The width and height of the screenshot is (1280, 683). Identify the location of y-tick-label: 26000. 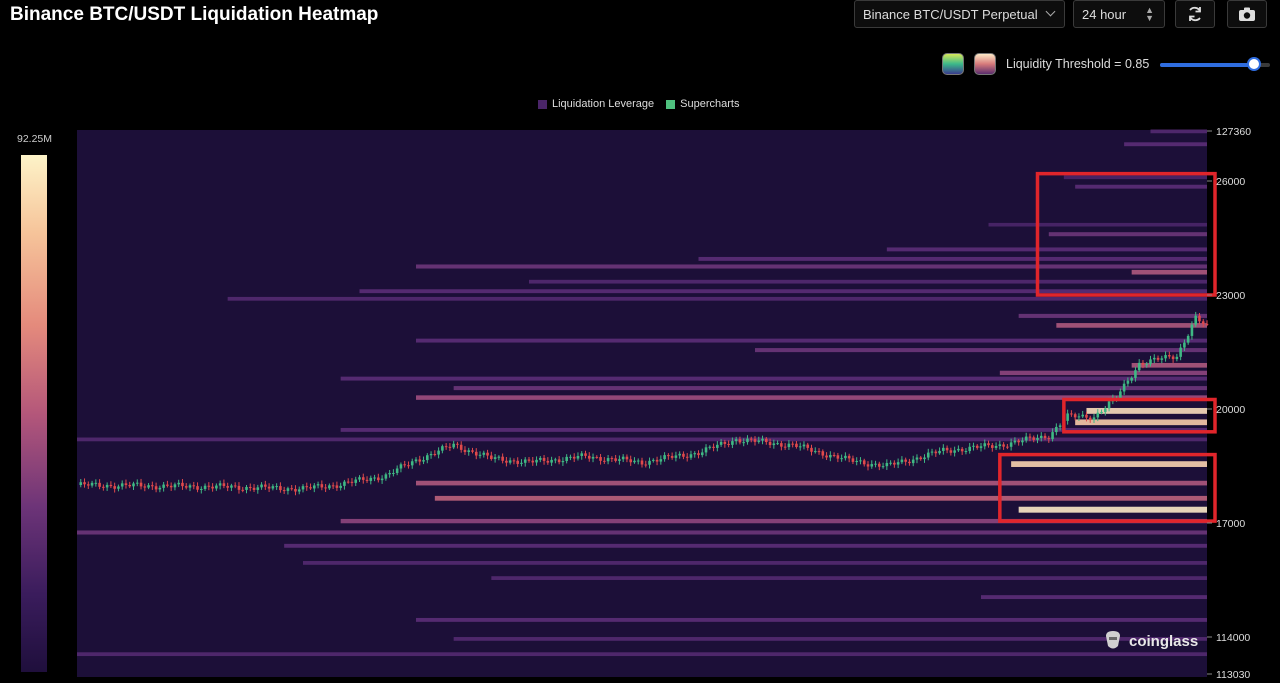
(1230, 182).